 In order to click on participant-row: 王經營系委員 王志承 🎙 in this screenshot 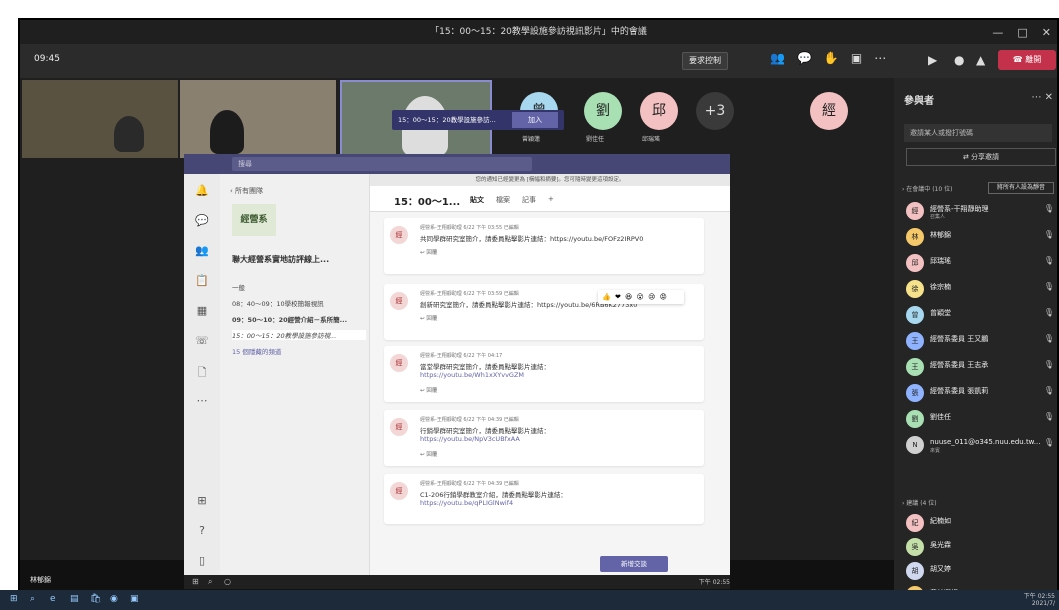, I will do `click(981, 367)`.